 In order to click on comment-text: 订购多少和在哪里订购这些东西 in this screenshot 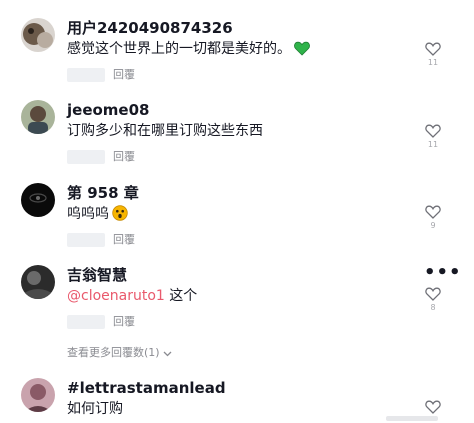, I will do `click(165, 131)`.